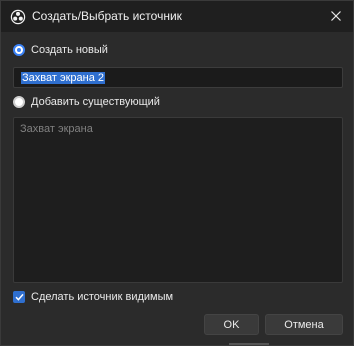  What do you see at coordinates (18, 17) in the screenshot?
I see `obs-logo-icon` at bounding box center [18, 17].